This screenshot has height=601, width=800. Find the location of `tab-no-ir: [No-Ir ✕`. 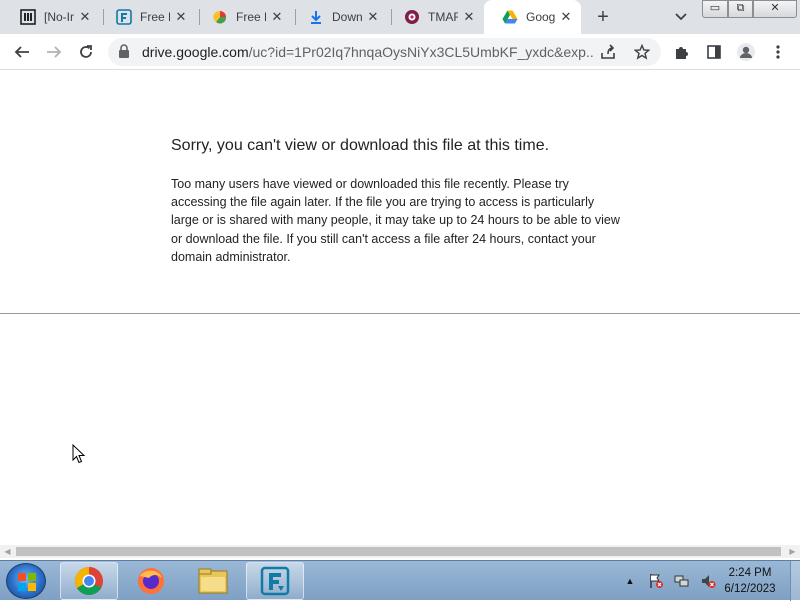

tab-no-ir: [No-Ir ✕ is located at coordinates (51, 17).